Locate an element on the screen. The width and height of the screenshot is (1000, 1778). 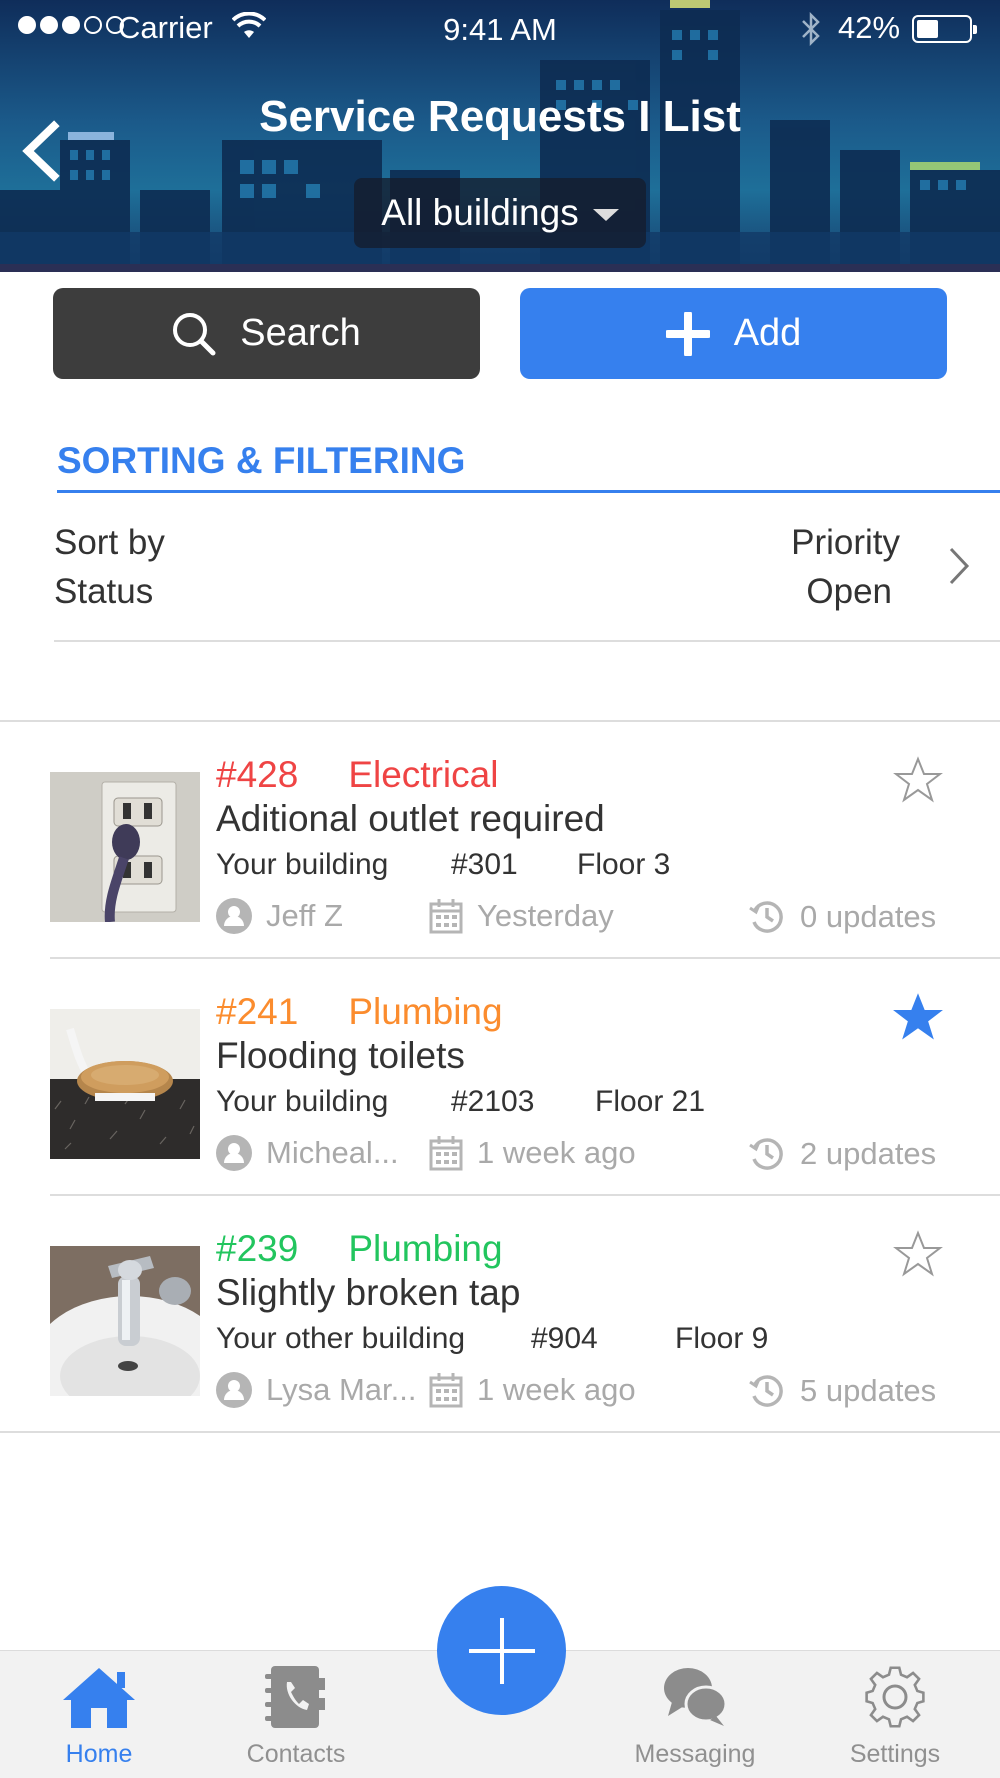
tab-settings: Settings is located at coordinates (895, 1716).